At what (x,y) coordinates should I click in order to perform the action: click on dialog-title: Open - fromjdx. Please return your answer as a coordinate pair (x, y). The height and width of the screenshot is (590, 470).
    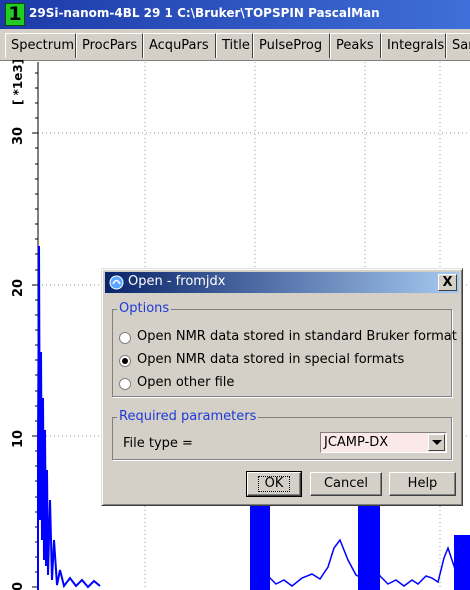
    Looking at the image, I should click on (177, 281).